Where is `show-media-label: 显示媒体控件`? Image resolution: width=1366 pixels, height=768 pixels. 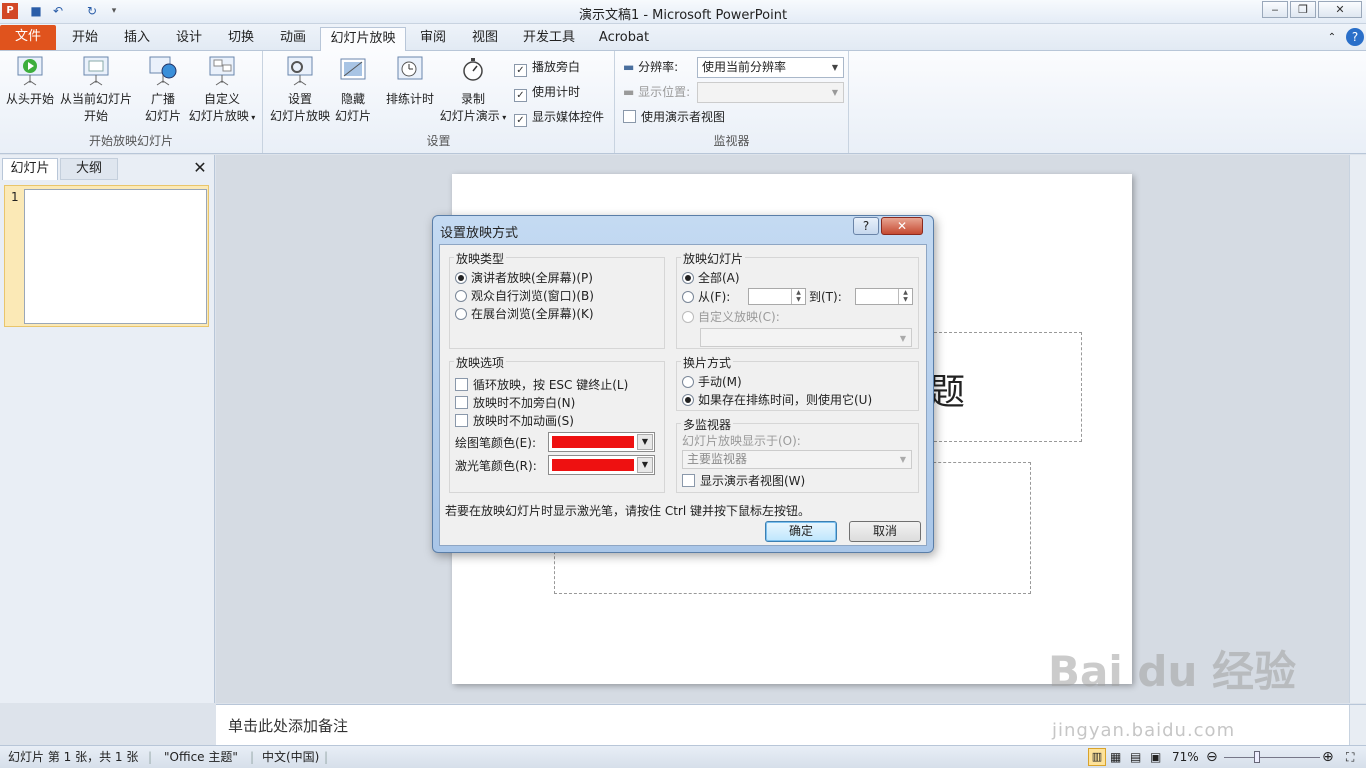
show-media-label: 显示媒体控件 is located at coordinates (568, 117).